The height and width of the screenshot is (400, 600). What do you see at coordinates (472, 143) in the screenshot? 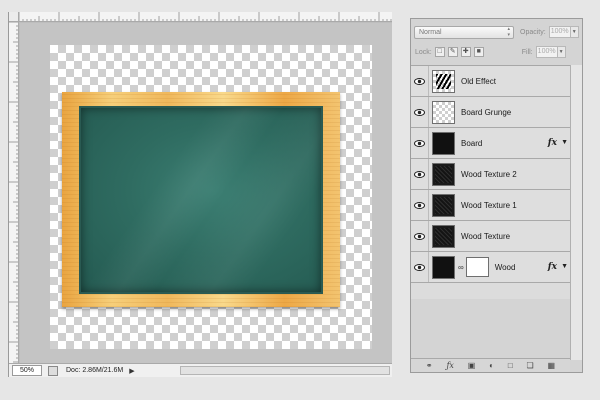
I see `layer-name: Board` at bounding box center [472, 143].